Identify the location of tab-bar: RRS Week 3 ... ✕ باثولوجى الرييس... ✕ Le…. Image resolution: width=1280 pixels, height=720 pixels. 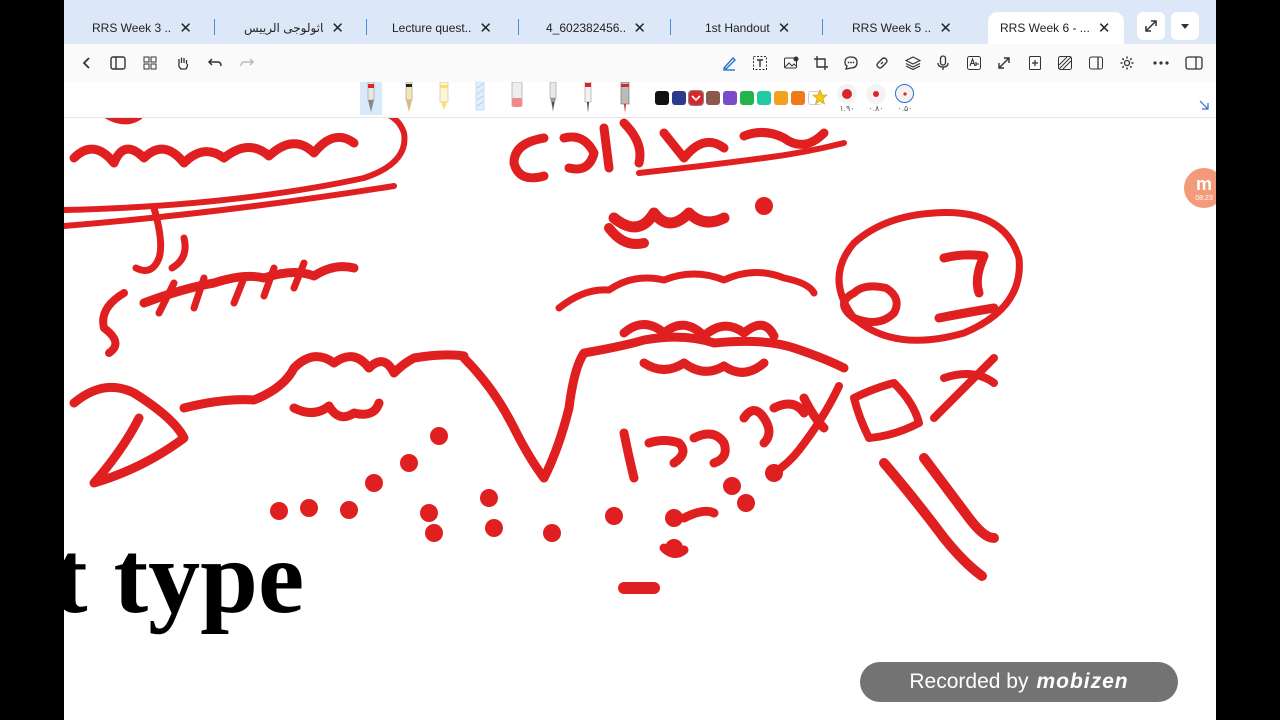
(640, 22).